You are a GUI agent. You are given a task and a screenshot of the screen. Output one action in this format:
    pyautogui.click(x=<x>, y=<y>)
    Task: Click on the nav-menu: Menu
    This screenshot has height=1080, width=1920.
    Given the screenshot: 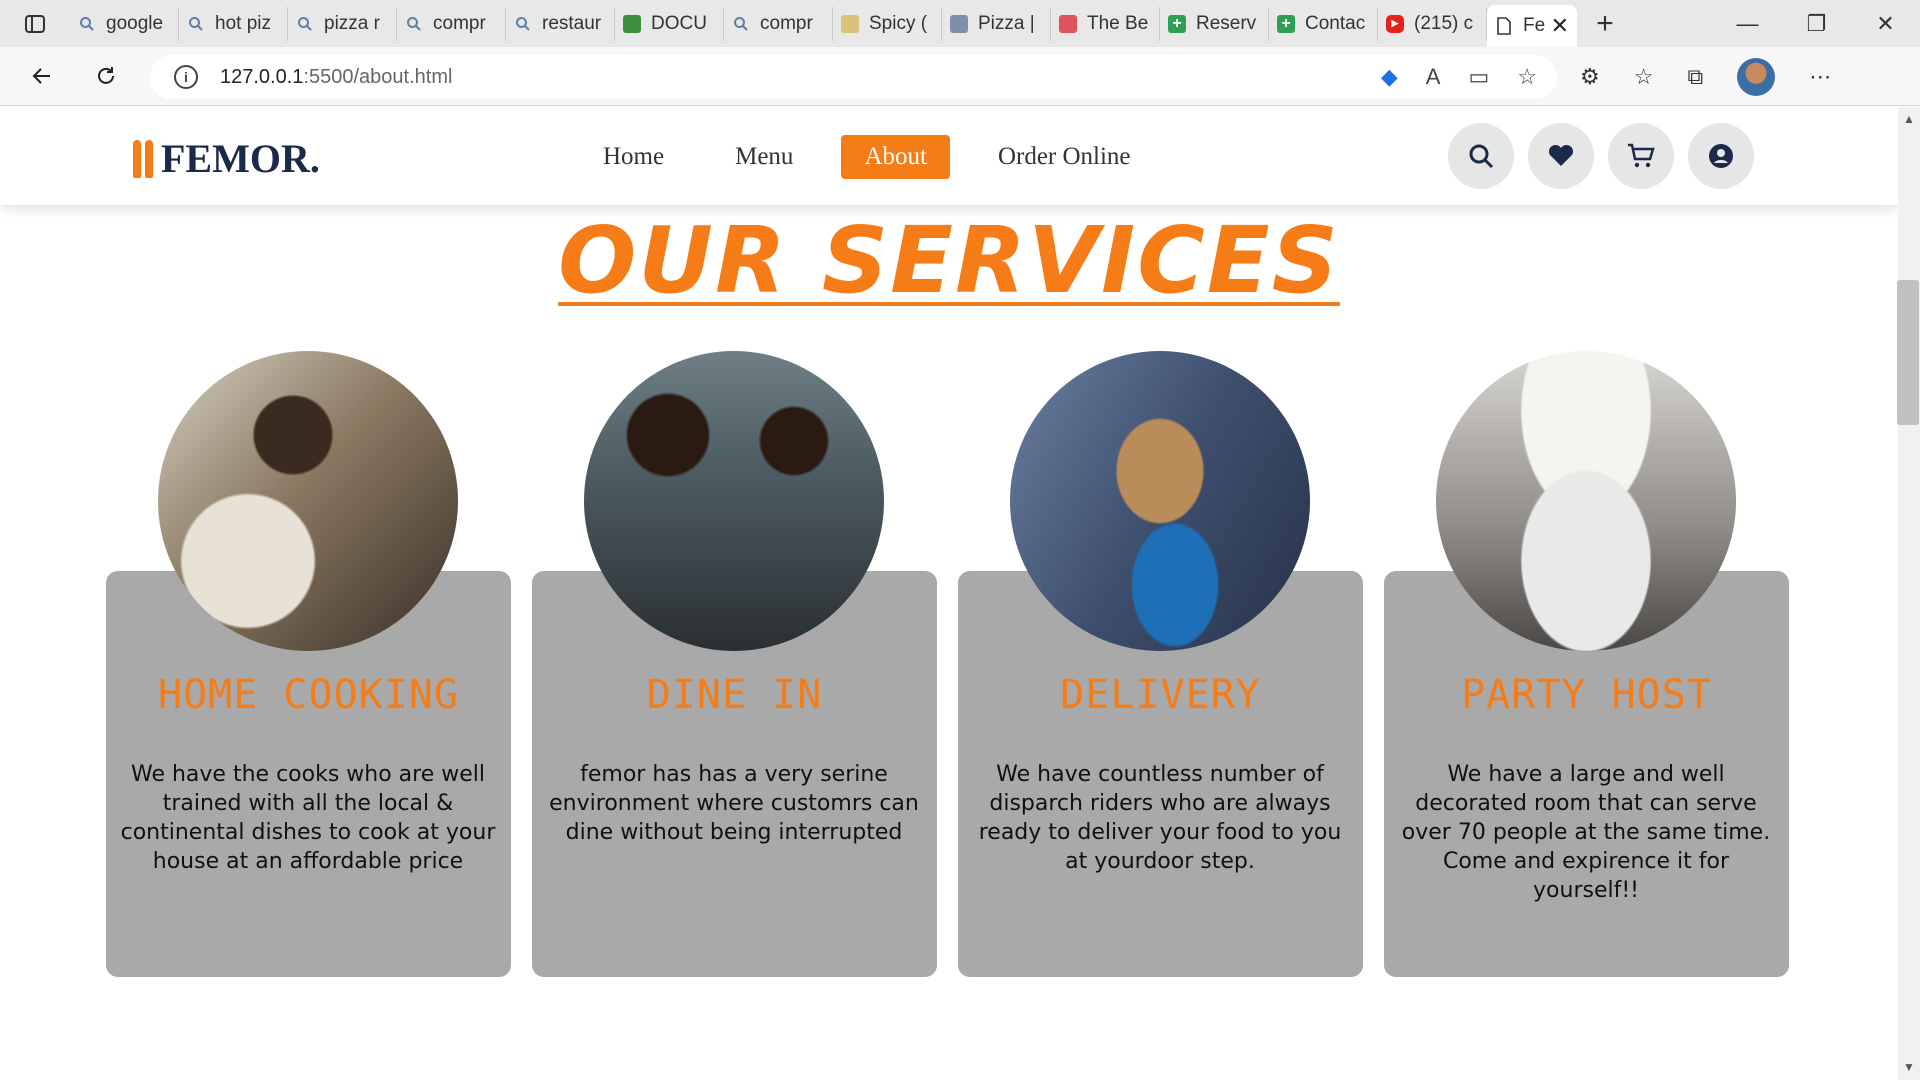 What is the action you would take?
    pyautogui.click(x=764, y=157)
    